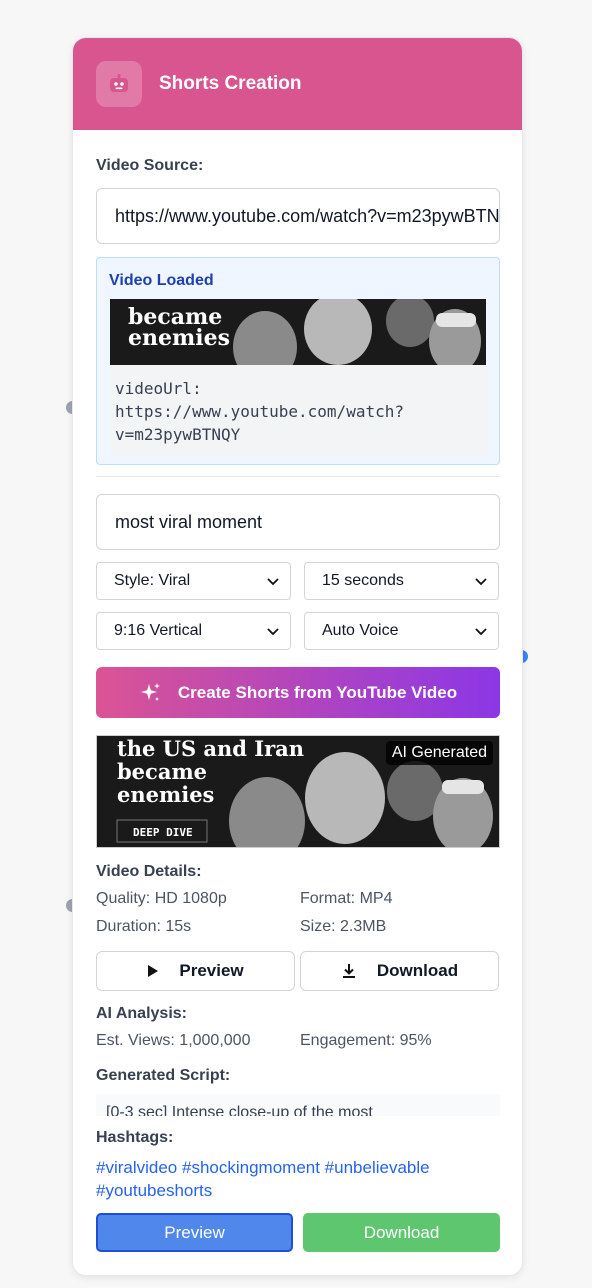 The image size is (592, 1288). Describe the element at coordinates (348, 971) in the screenshot. I see `download-icon` at that location.